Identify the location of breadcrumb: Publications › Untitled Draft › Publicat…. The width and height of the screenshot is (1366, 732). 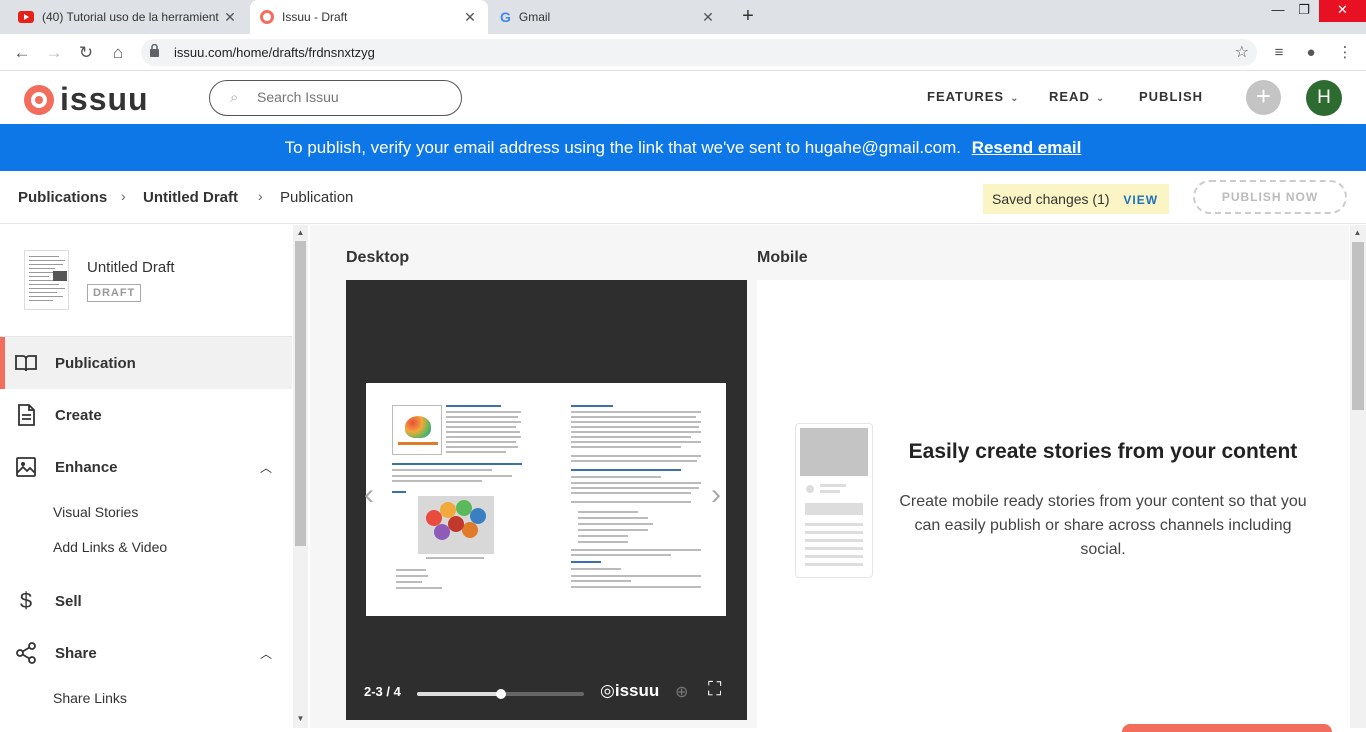
(683, 197).